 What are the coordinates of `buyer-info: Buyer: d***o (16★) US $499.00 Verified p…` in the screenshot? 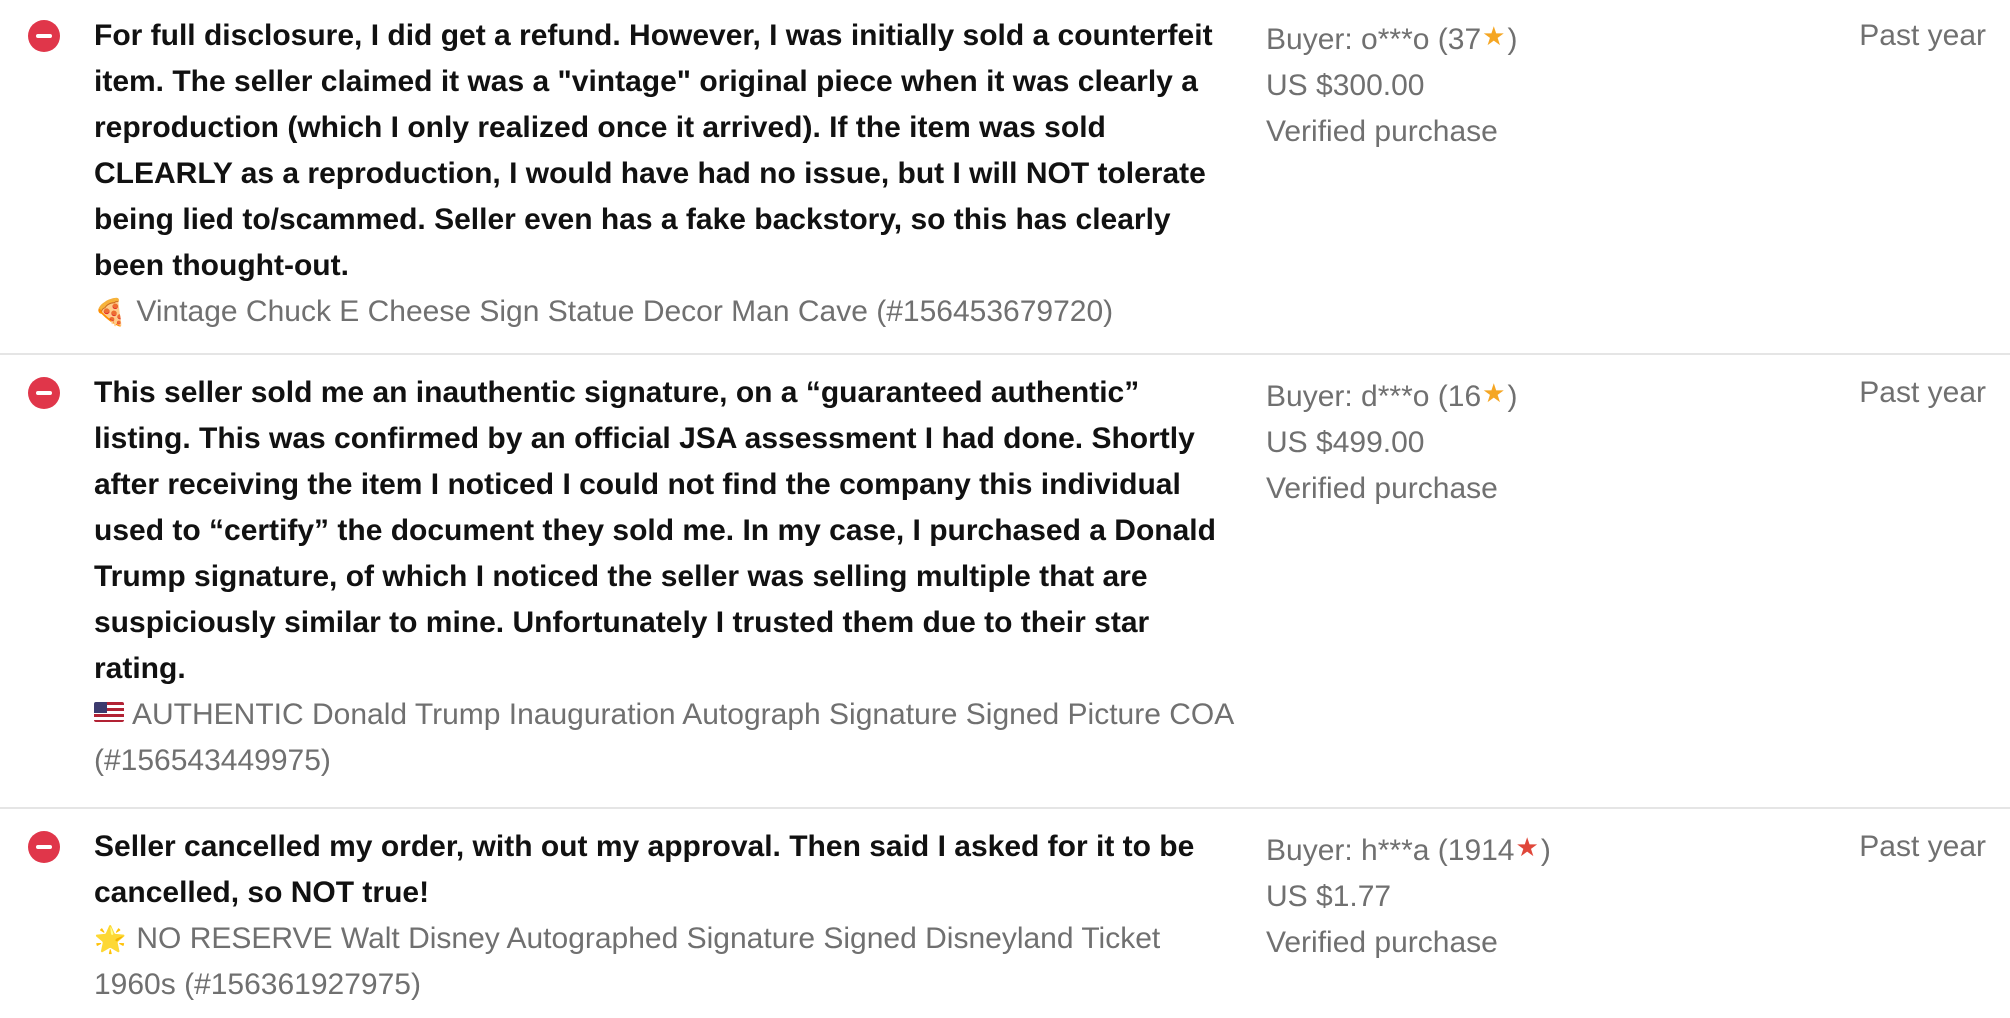 It's located at (1476, 441).